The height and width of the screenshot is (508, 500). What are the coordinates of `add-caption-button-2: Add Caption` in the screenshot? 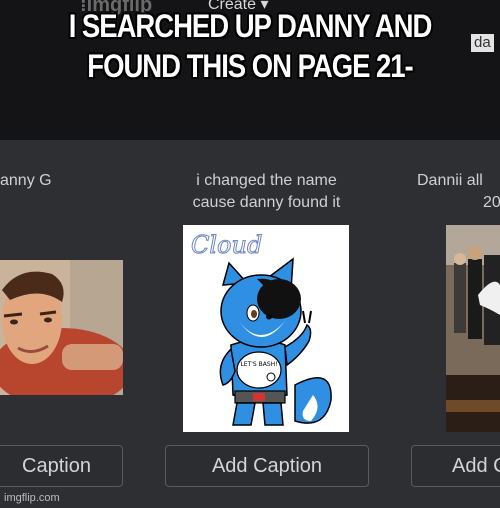 It's located at (267, 466).